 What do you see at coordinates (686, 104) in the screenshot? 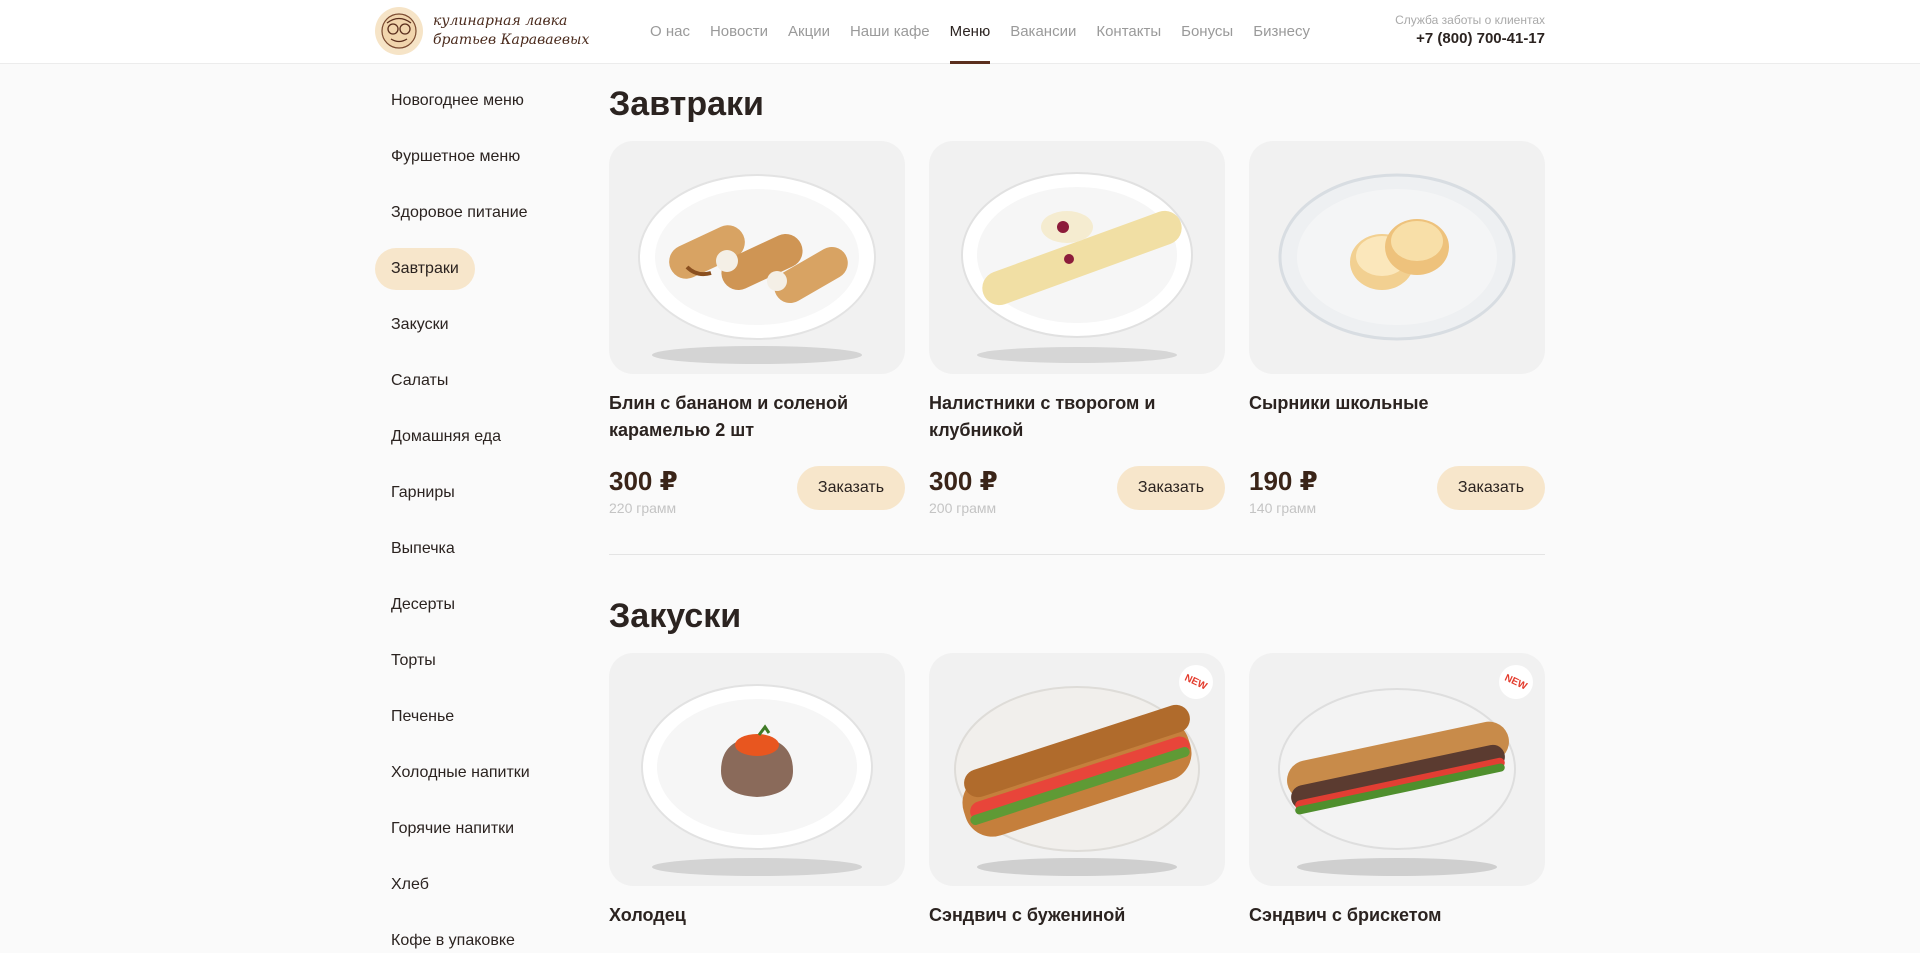
I see `section-title: Завтраки` at bounding box center [686, 104].